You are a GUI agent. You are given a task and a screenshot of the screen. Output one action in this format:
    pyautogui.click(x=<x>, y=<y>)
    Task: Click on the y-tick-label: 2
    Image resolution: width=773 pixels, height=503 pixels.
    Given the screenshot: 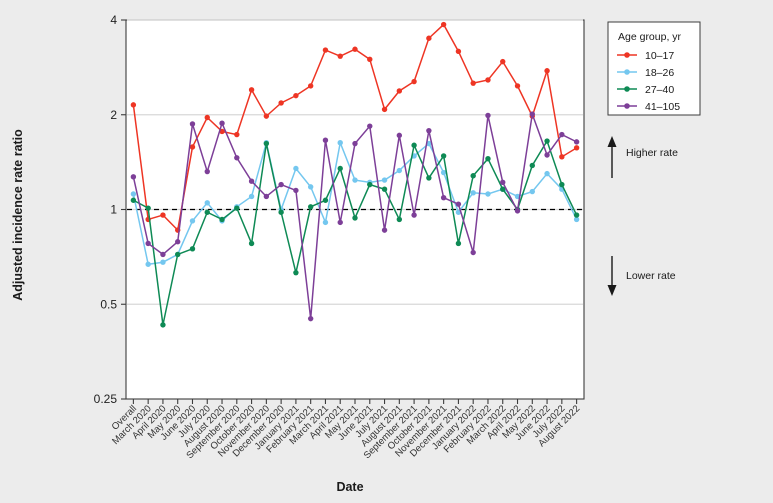 What is the action you would take?
    pyautogui.click(x=113, y=115)
    